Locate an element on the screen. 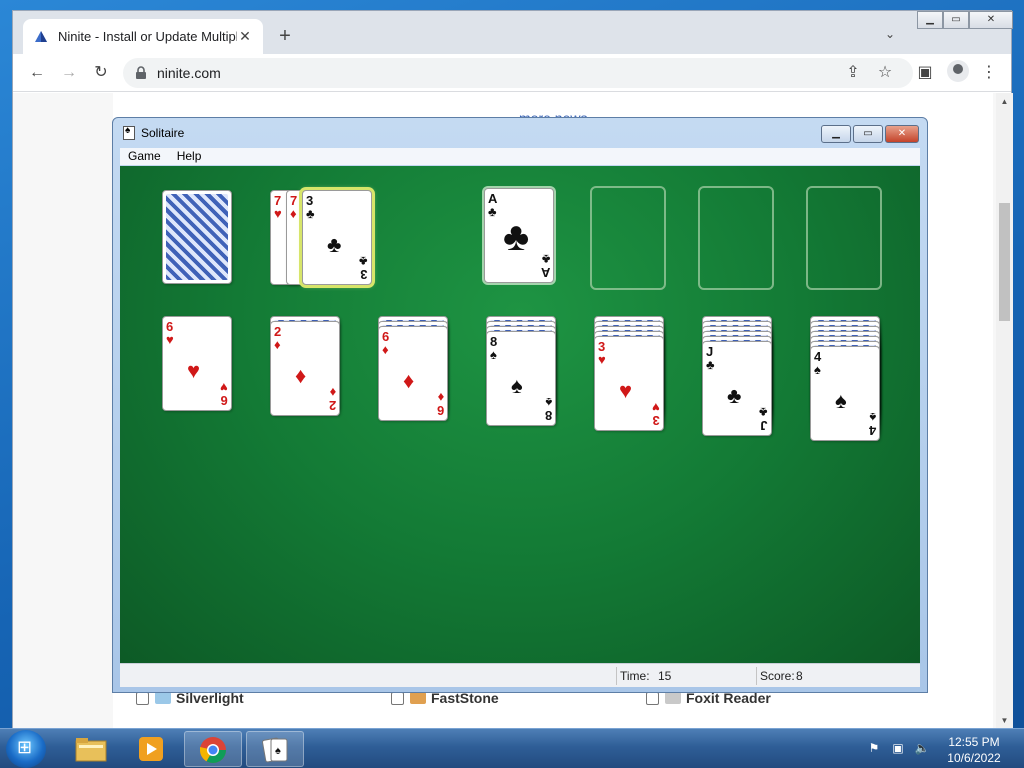 The height and width of the screenshot is (768, 1024). solitaire-statusbar: Time: 15 Score: 8 is located at coordinates (520, 675).